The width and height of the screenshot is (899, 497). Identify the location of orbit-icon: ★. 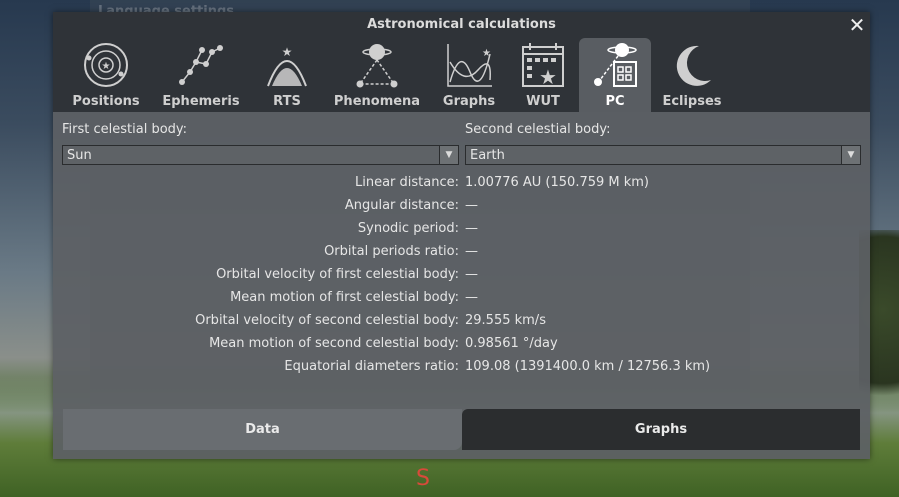
(106, 65).